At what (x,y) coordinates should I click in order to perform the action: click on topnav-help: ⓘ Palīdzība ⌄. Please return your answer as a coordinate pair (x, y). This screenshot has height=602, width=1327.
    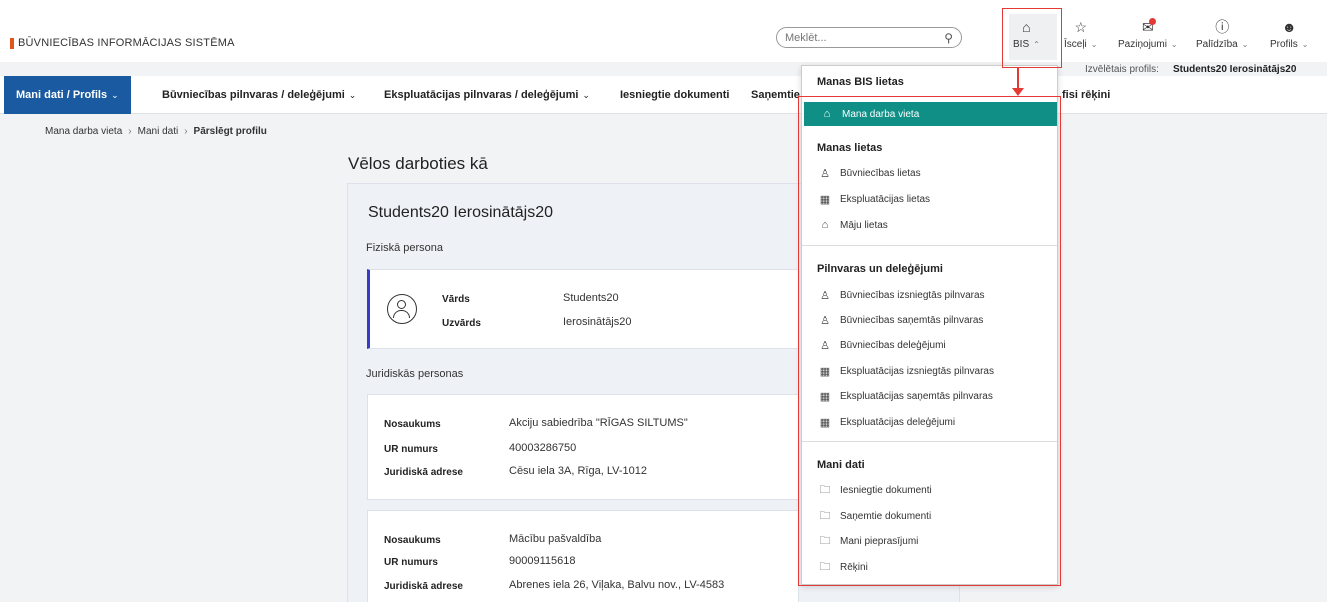
    Looking at the image, I should click on (1222, 34).